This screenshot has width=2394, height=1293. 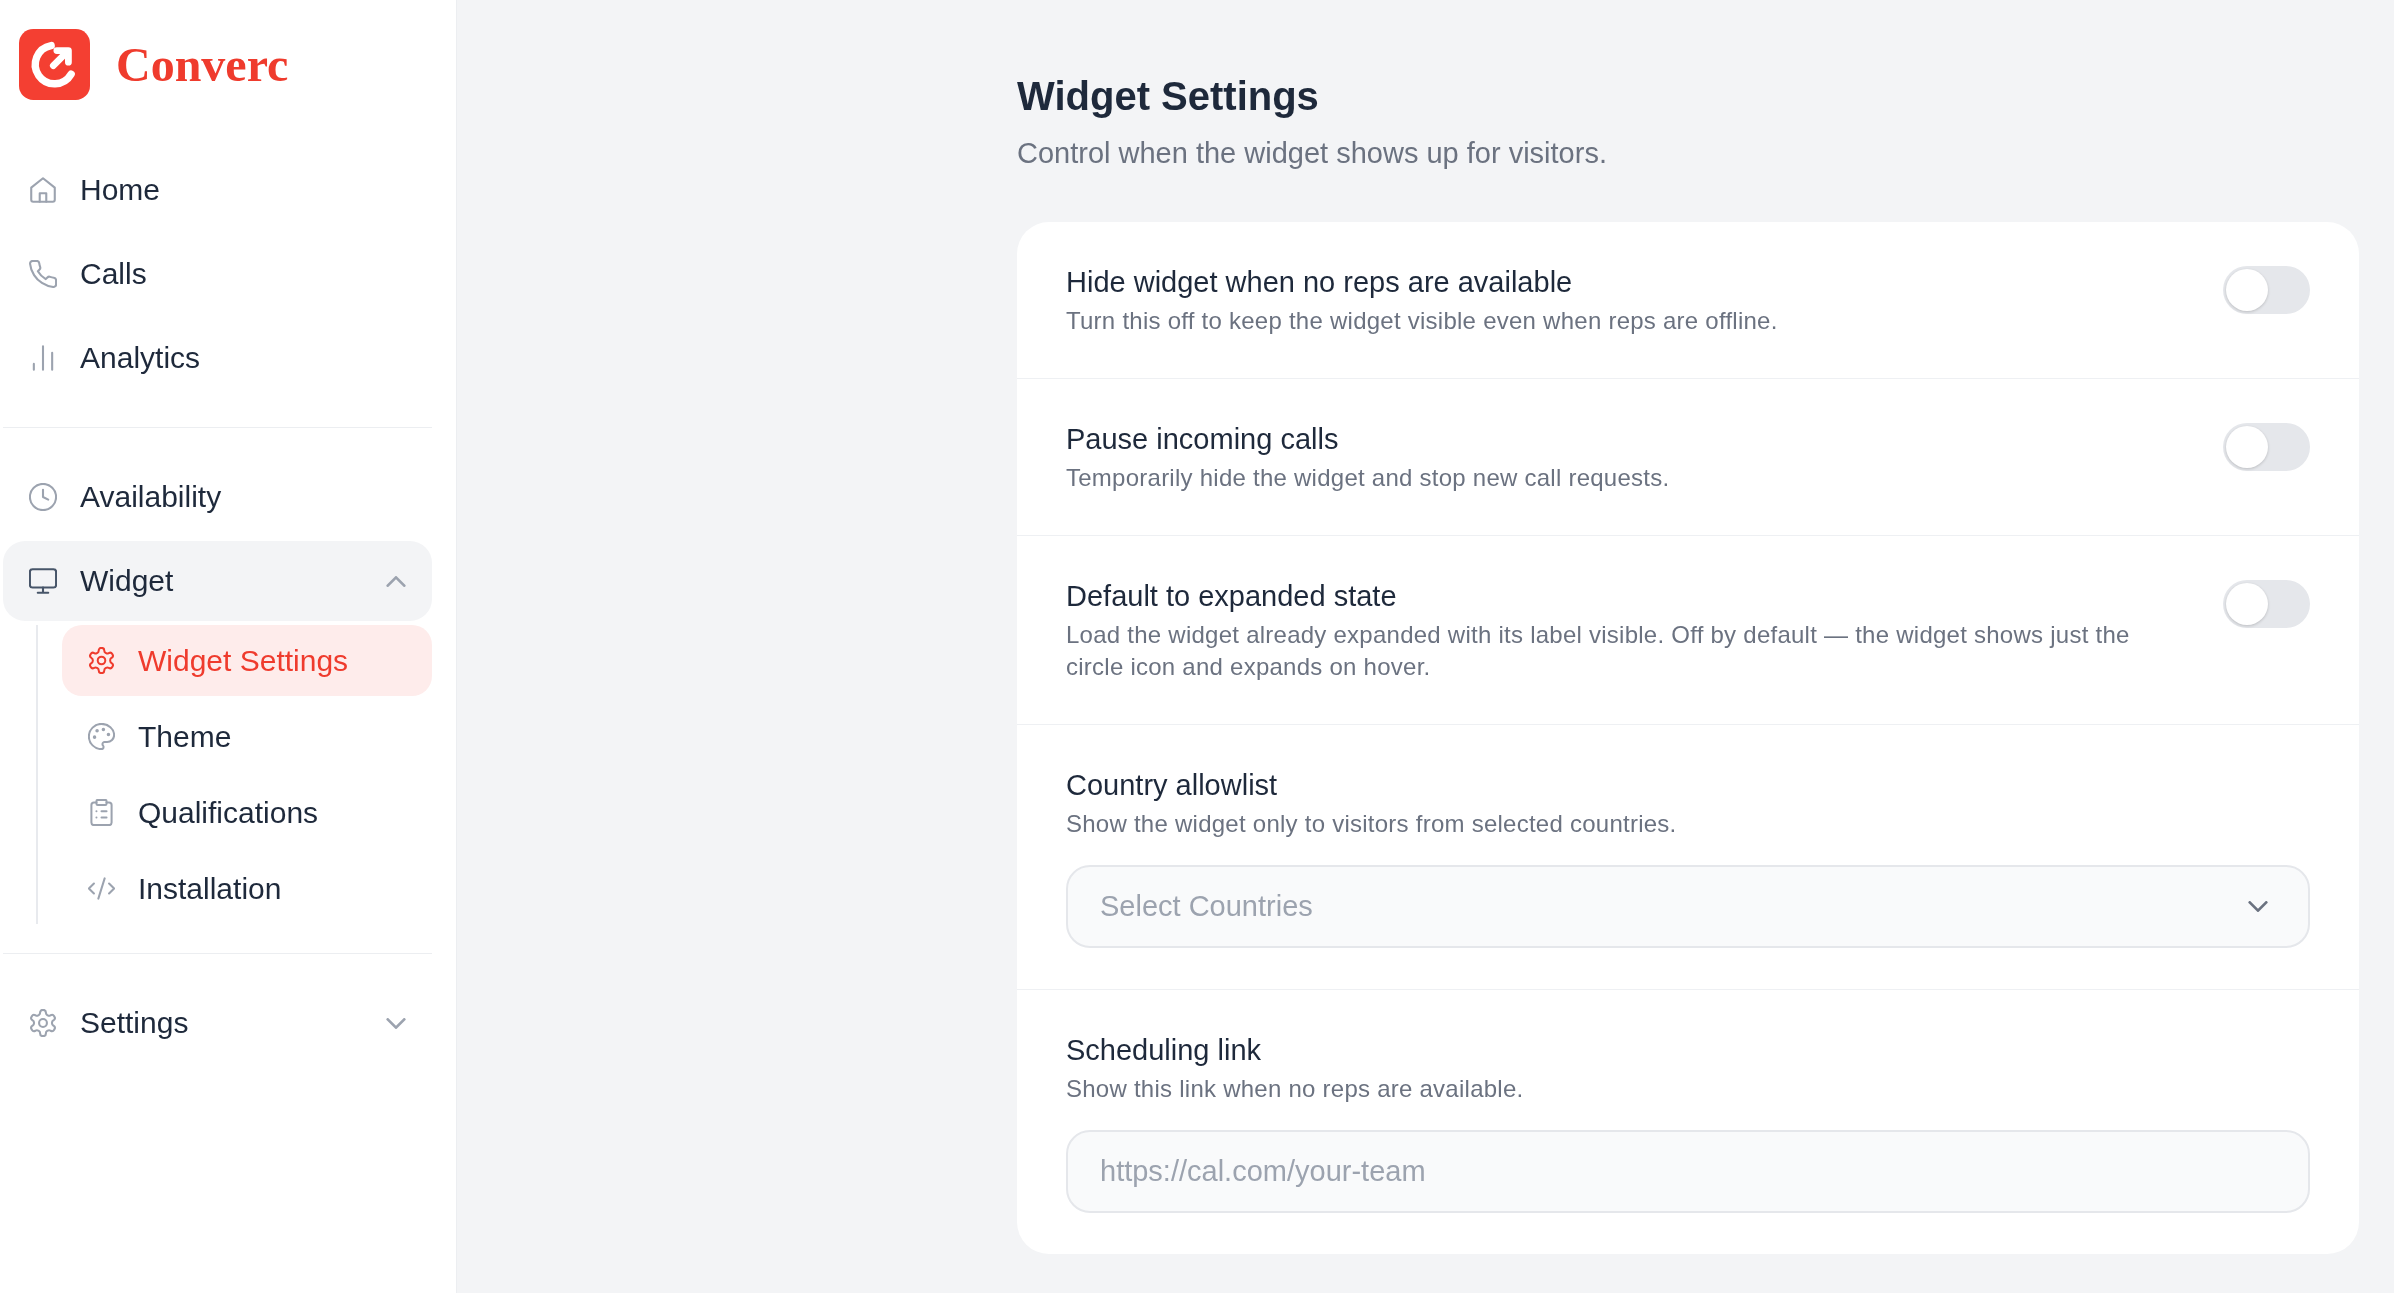 I want to click on nav-item: Settings, so click(x=217, y=1023).